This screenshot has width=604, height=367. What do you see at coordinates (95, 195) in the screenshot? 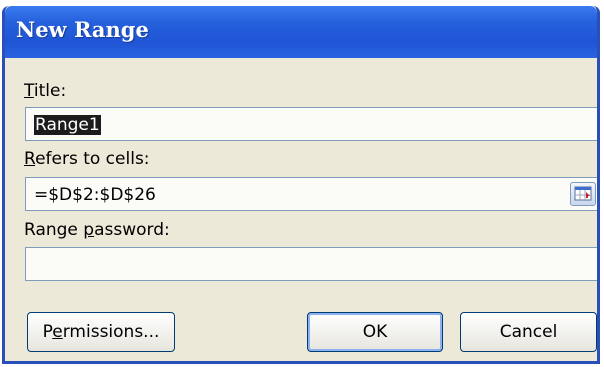
I see `refers-to-cells-value: =$D$2:$D$26` at bounding box center [95, 195].